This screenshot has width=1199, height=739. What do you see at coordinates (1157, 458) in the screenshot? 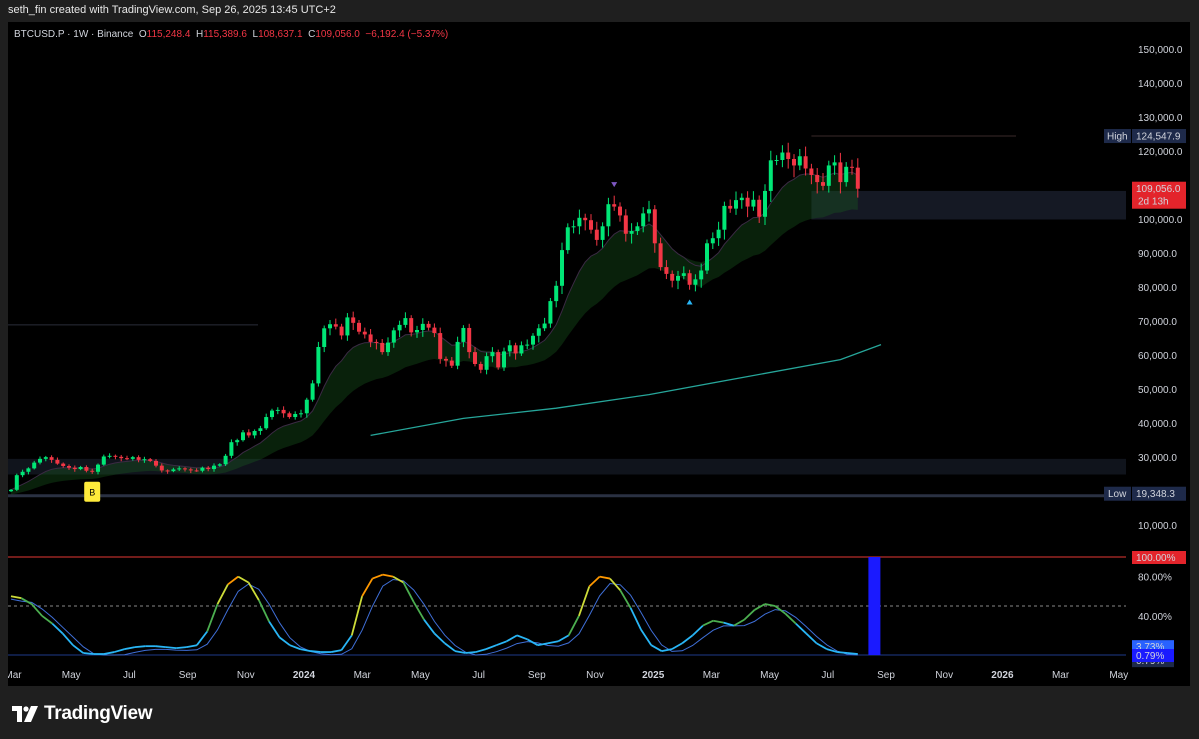
I see `price-tick-label: 30,000.0` at bounding box center [1157, 458].